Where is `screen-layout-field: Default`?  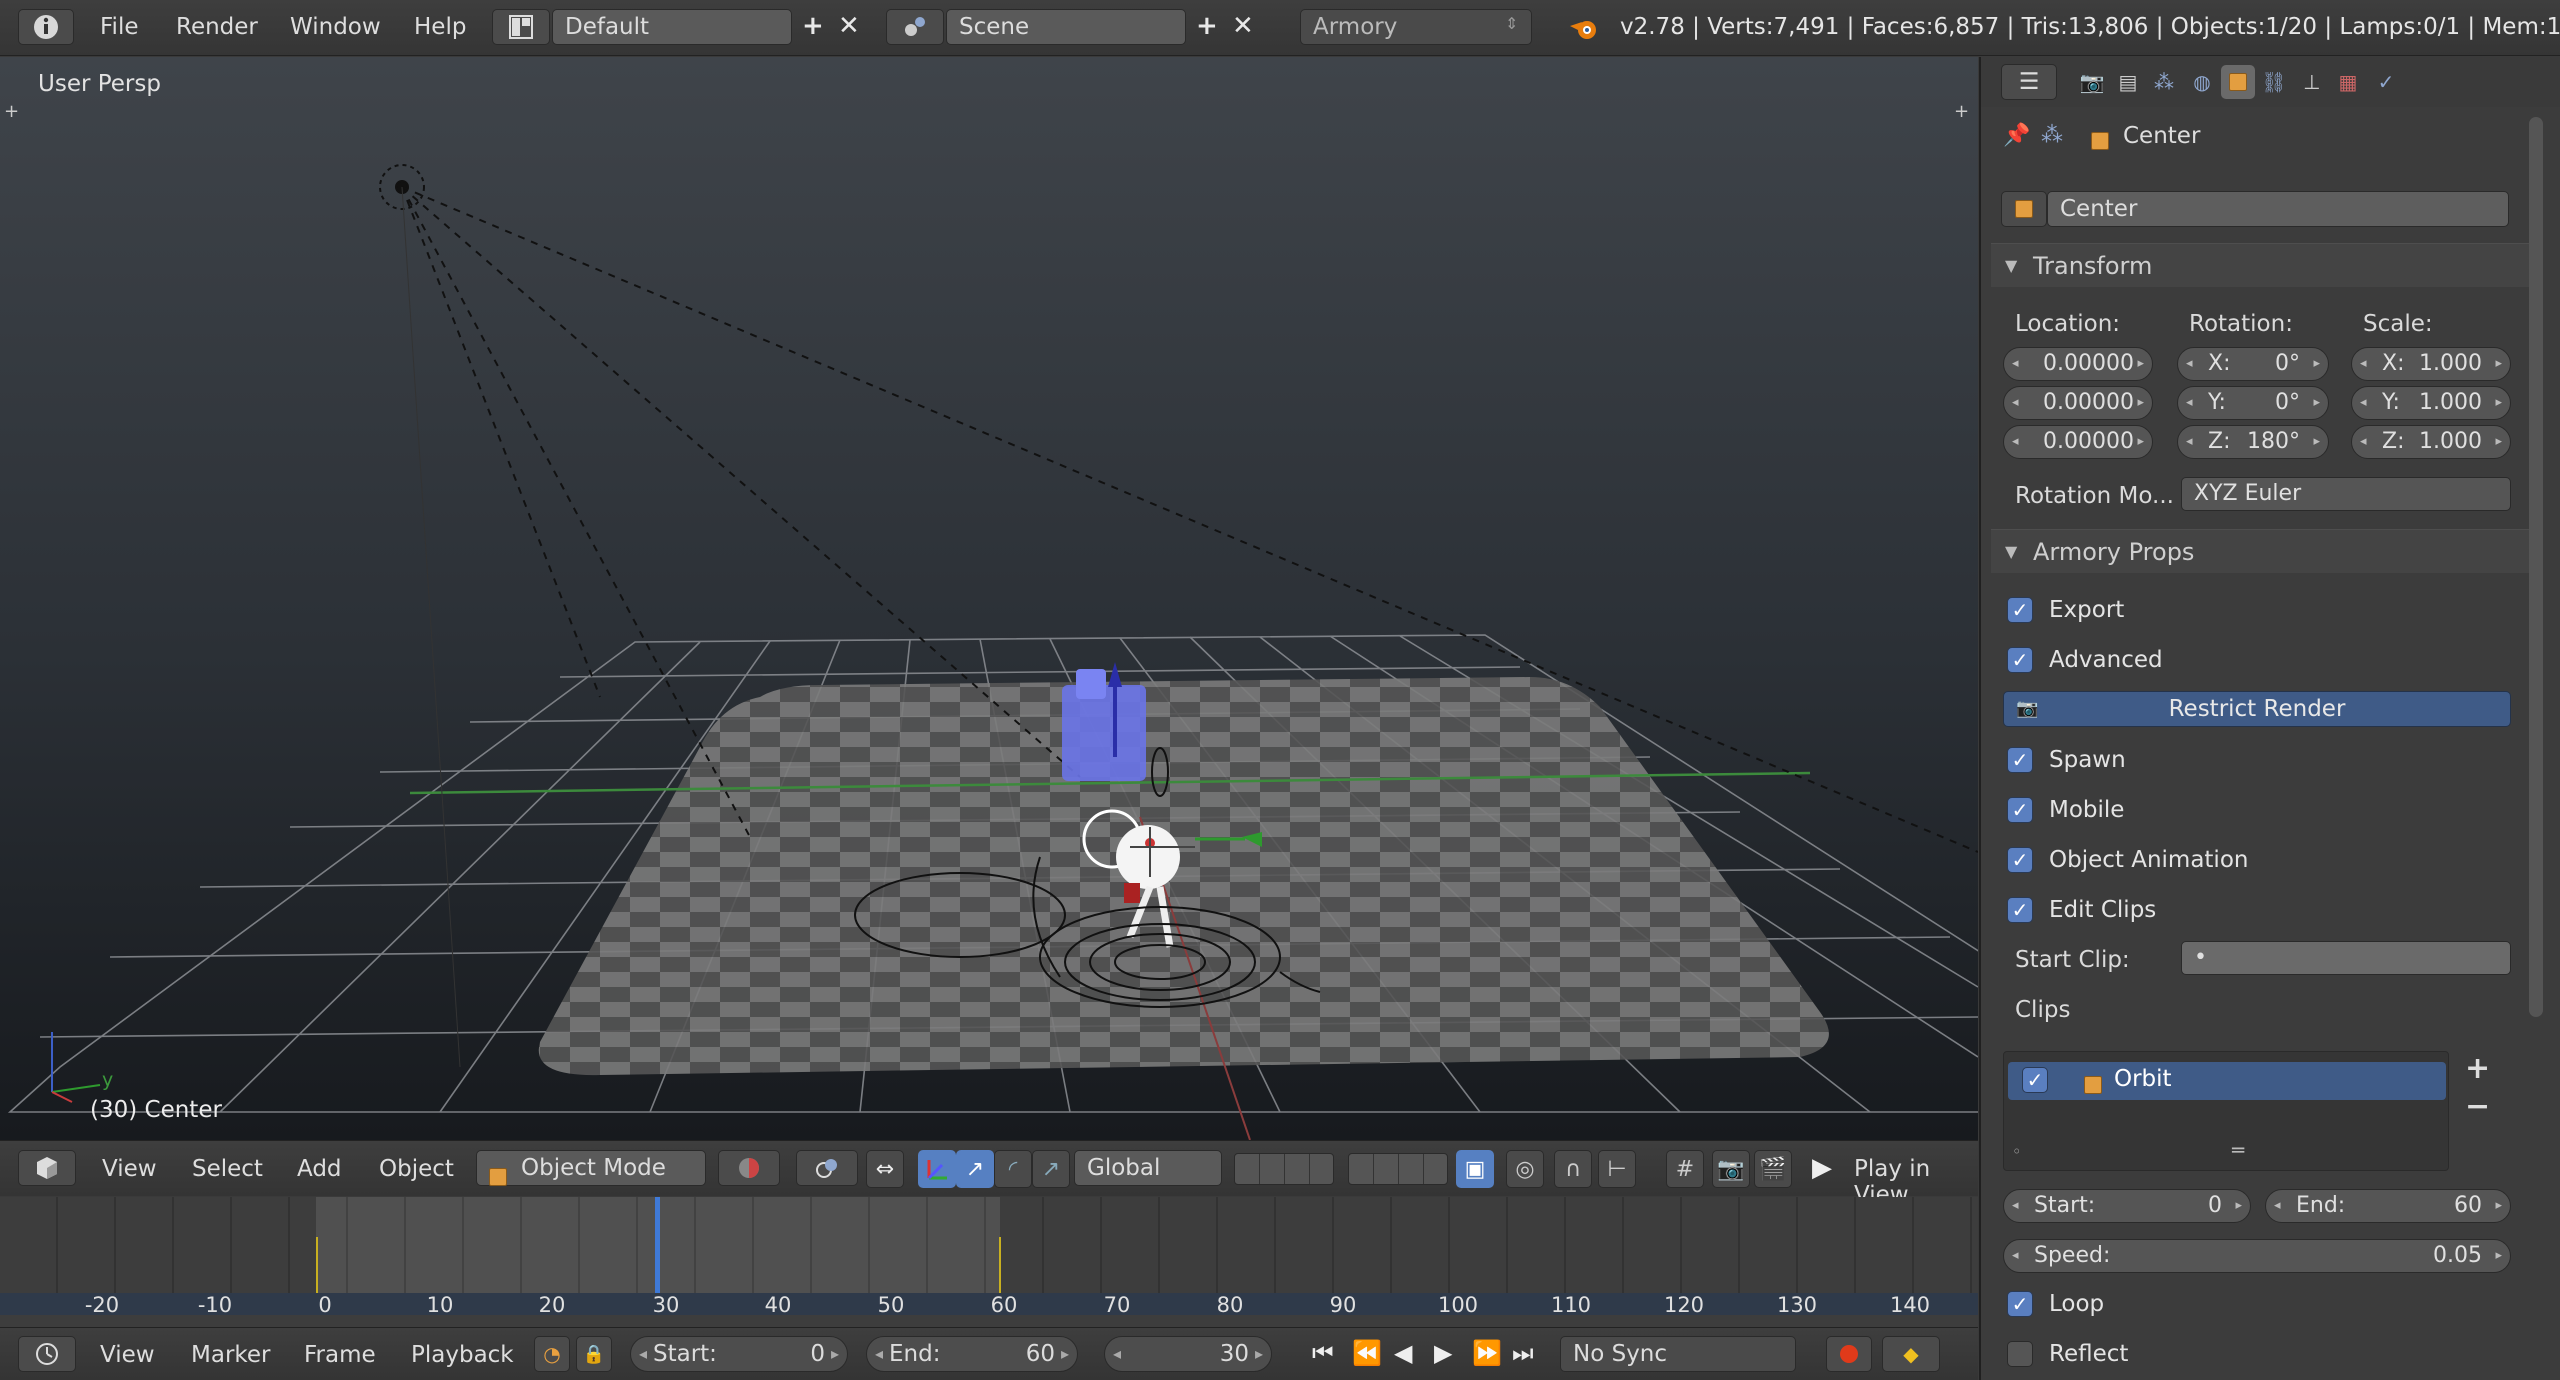
screen-layout-field: Default is located at coordinates (672, 27).